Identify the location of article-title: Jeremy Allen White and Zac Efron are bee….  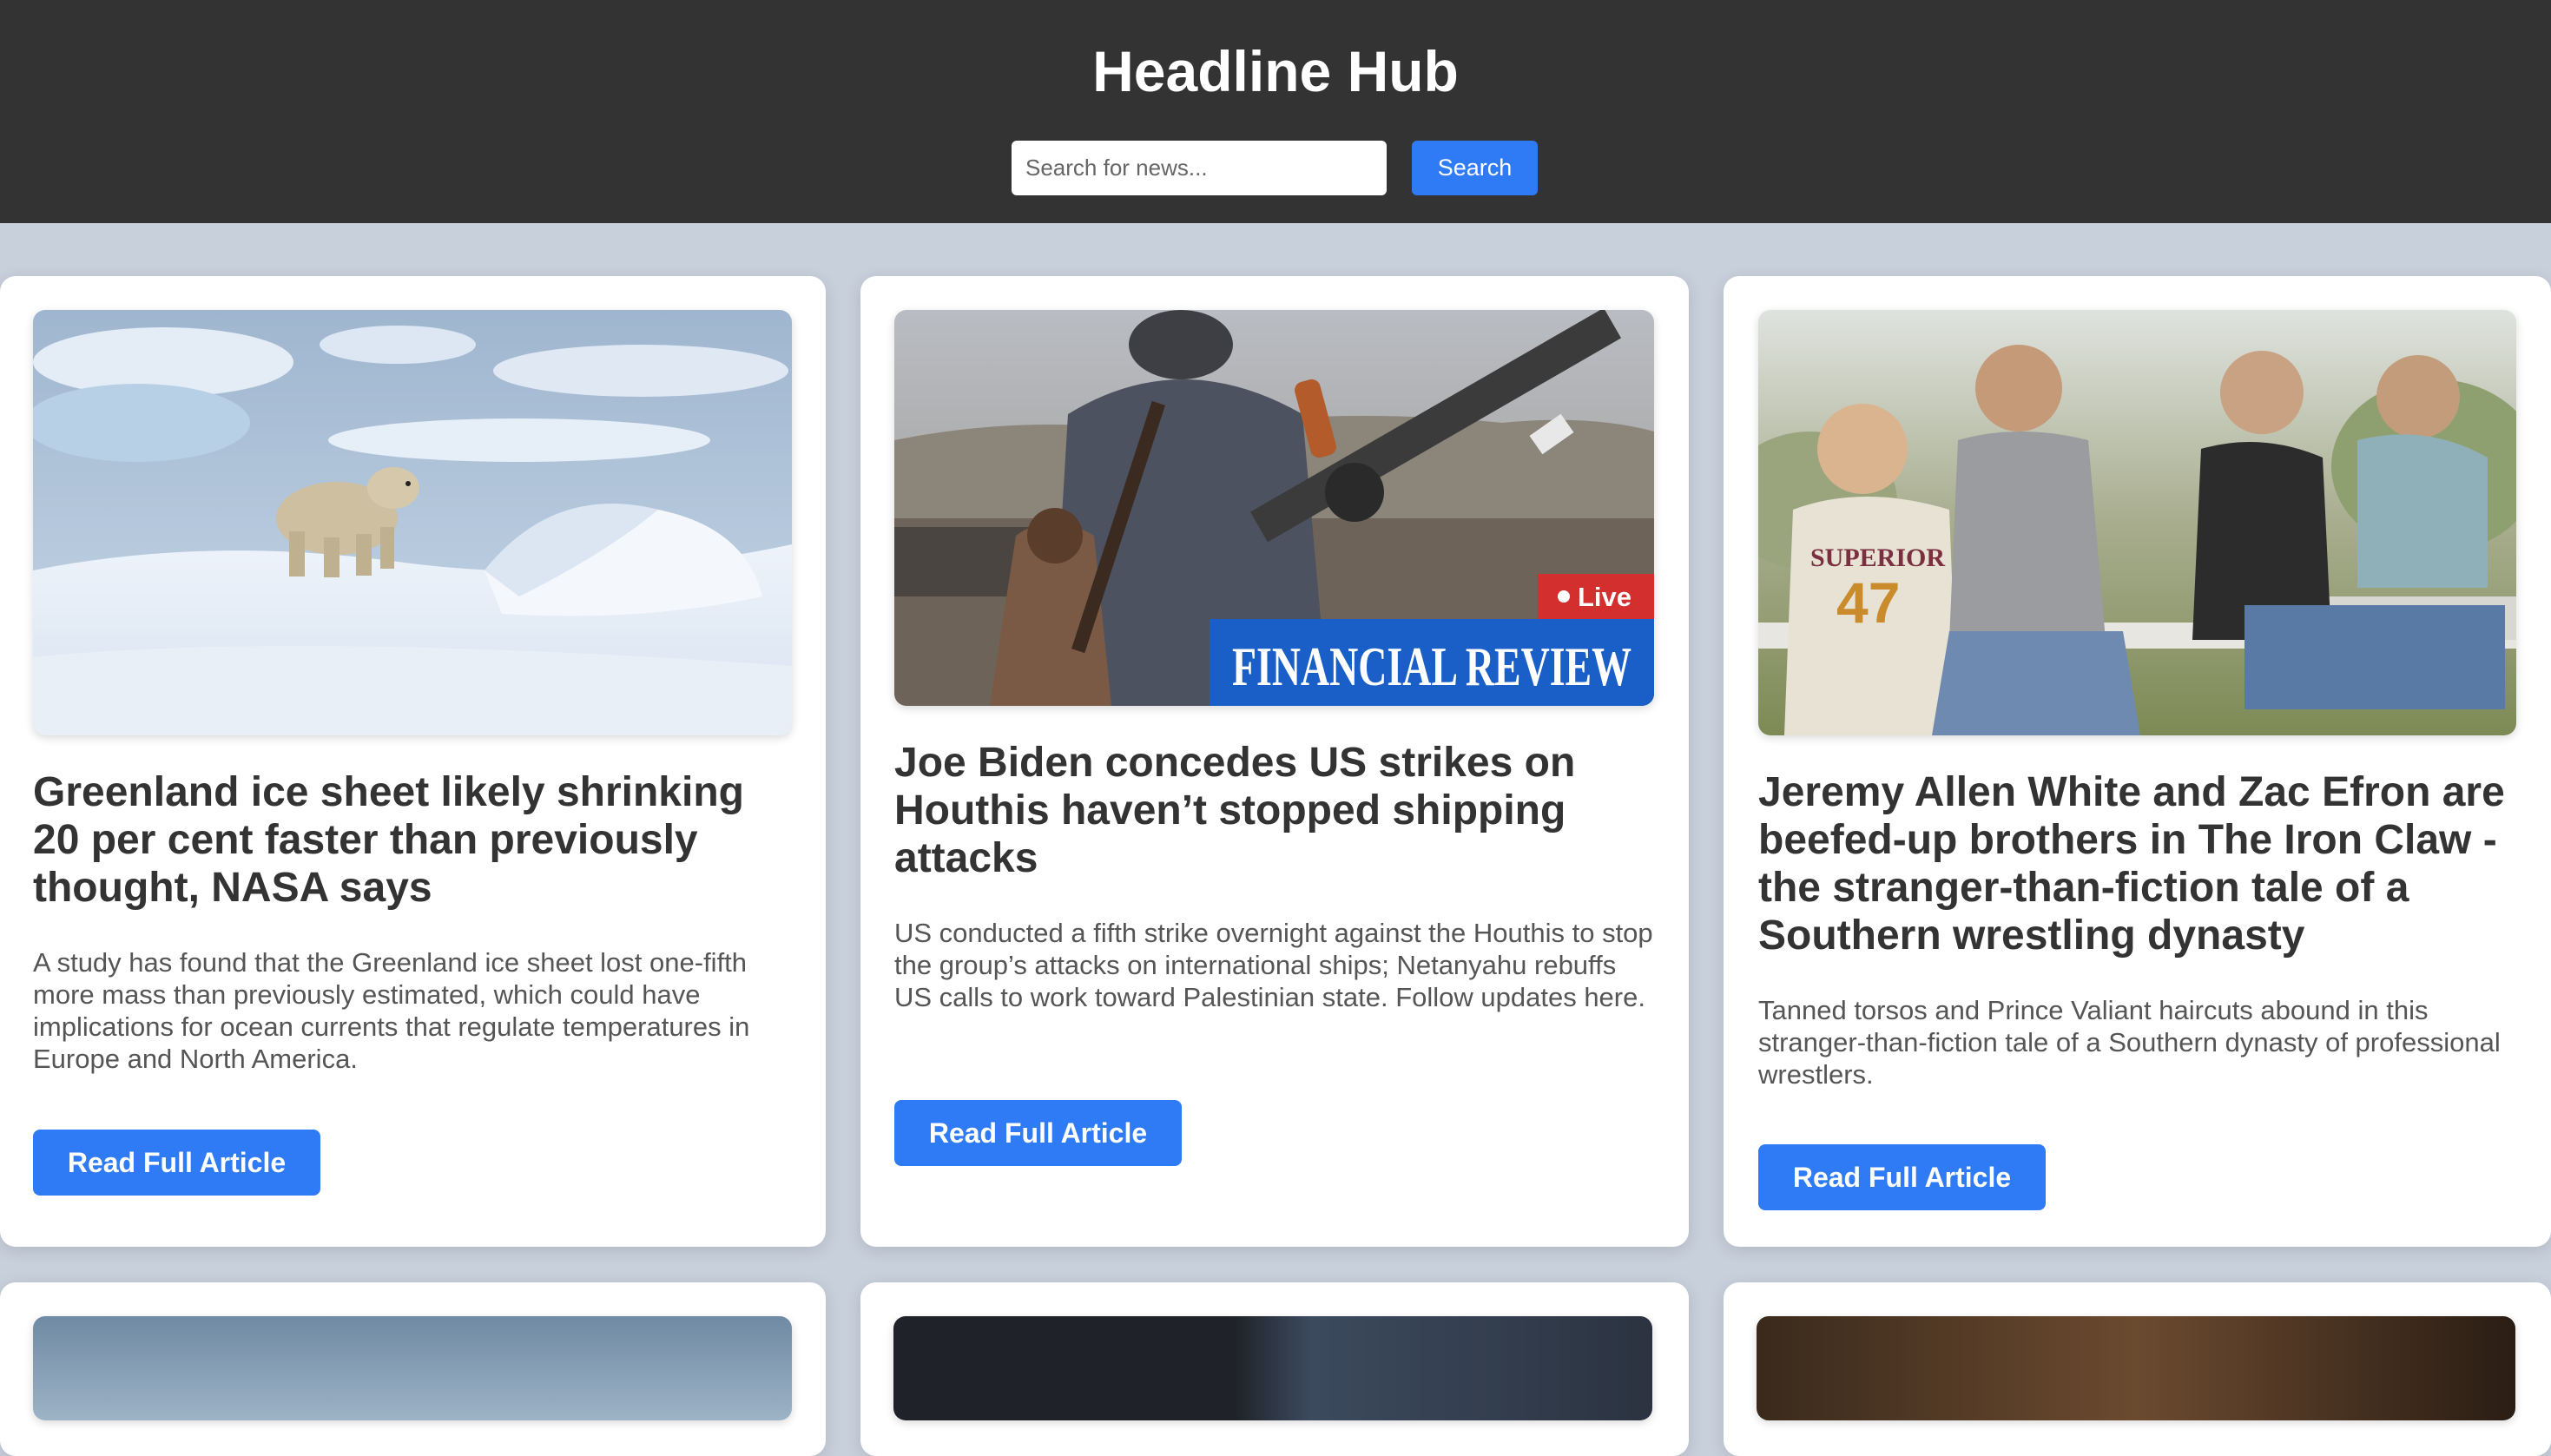
(2131, 864).